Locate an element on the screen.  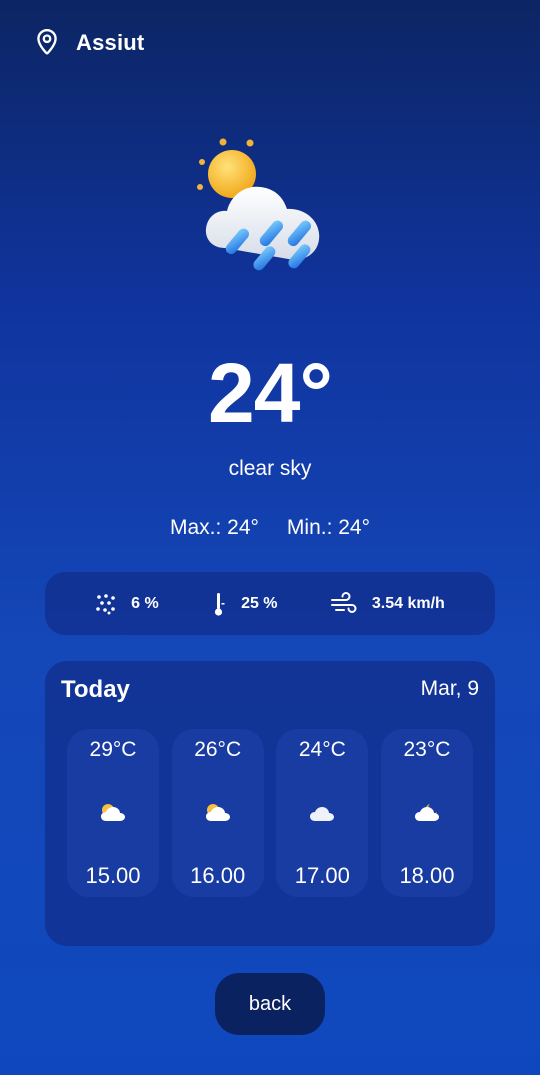
back-button: back is located at coordinates (270, 1004).